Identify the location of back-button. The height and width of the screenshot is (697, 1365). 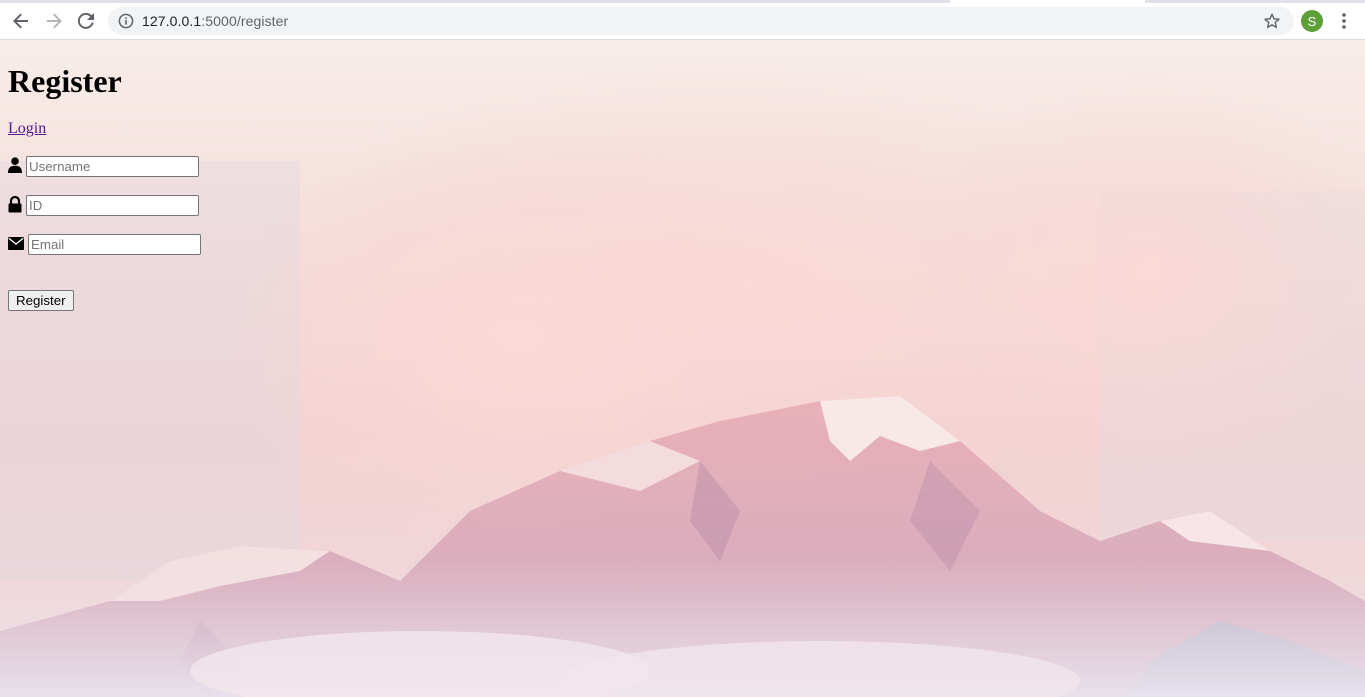
(21, 21).